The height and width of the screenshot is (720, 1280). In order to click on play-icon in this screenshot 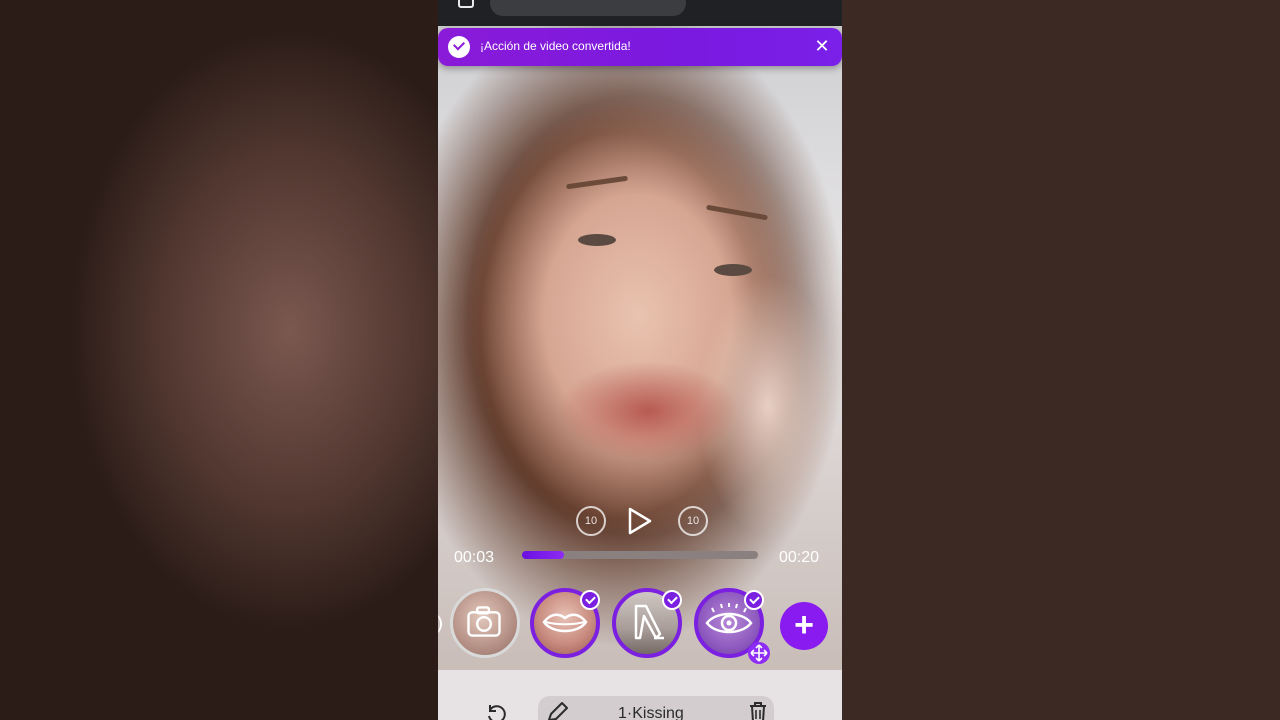, I will do `click(640, 521)`.